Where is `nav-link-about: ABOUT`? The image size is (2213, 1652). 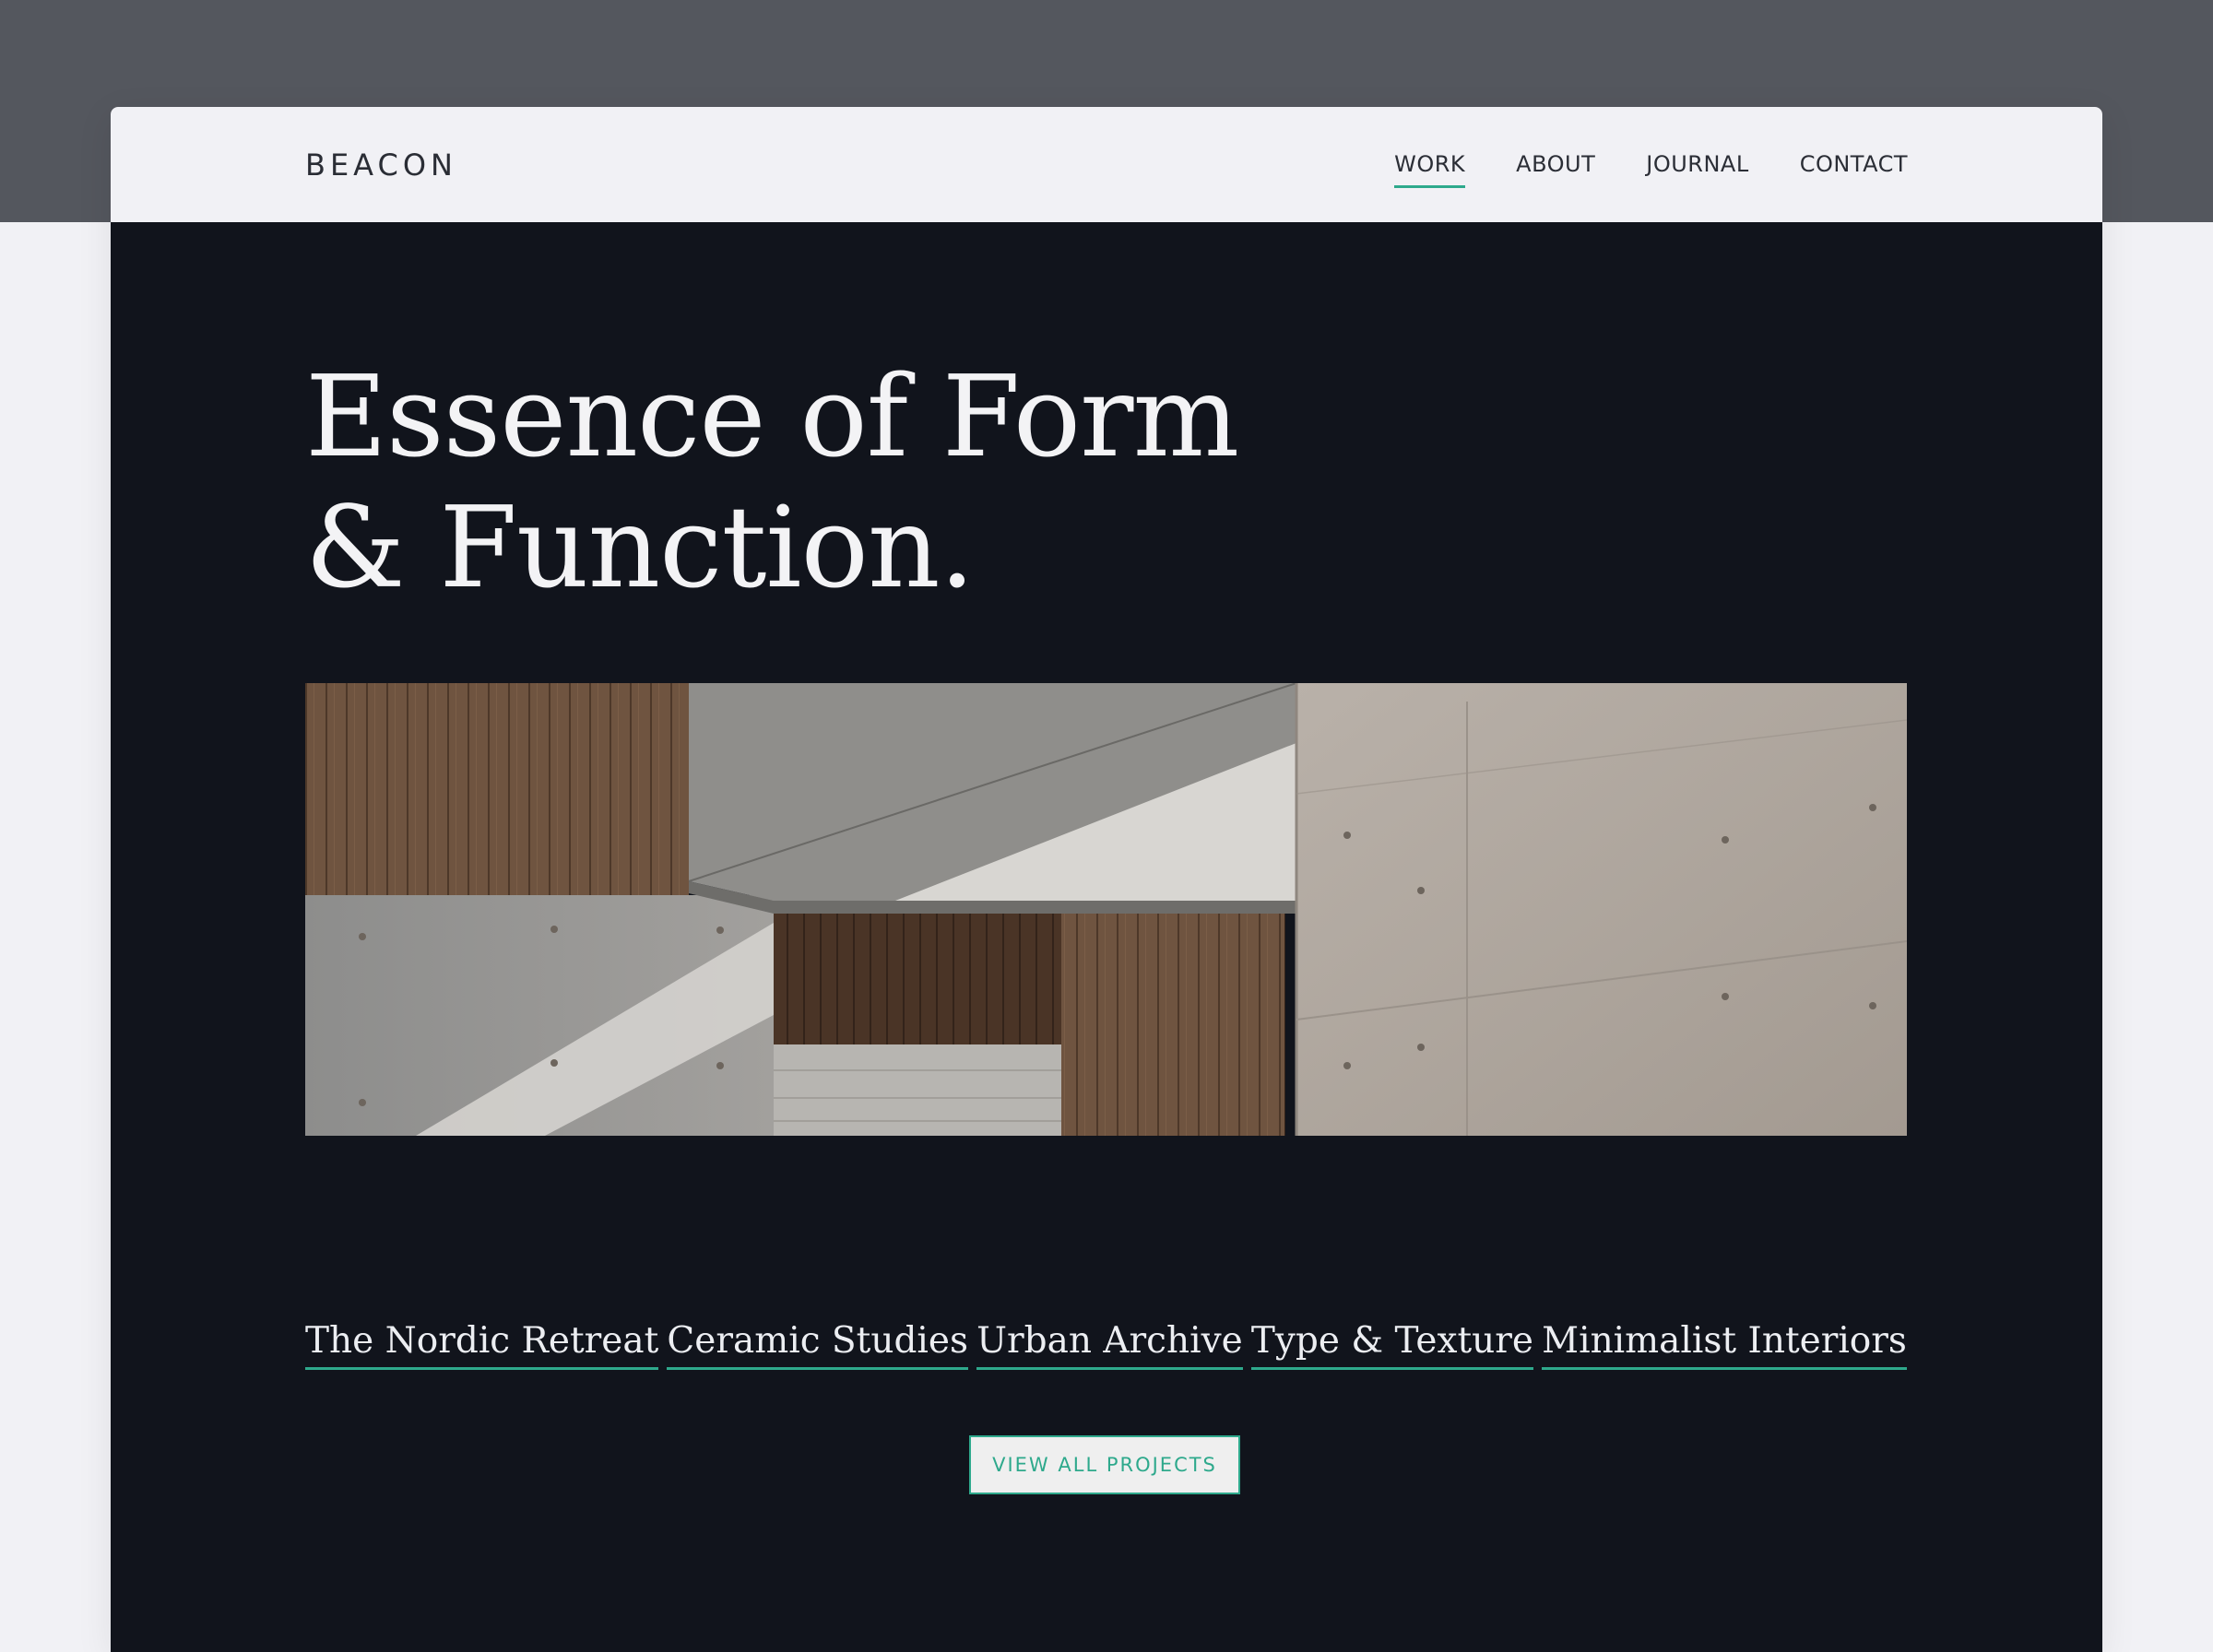 nav-link-about: ABOUT is located at coordinates (1555, 164).